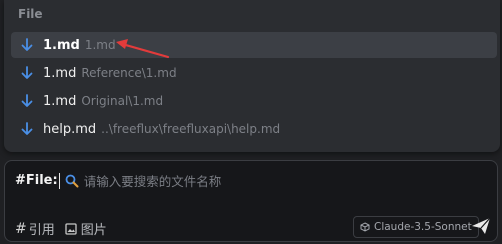  I want to click on model-name: Claude-3.5-Sonnet, so click(423, 227).